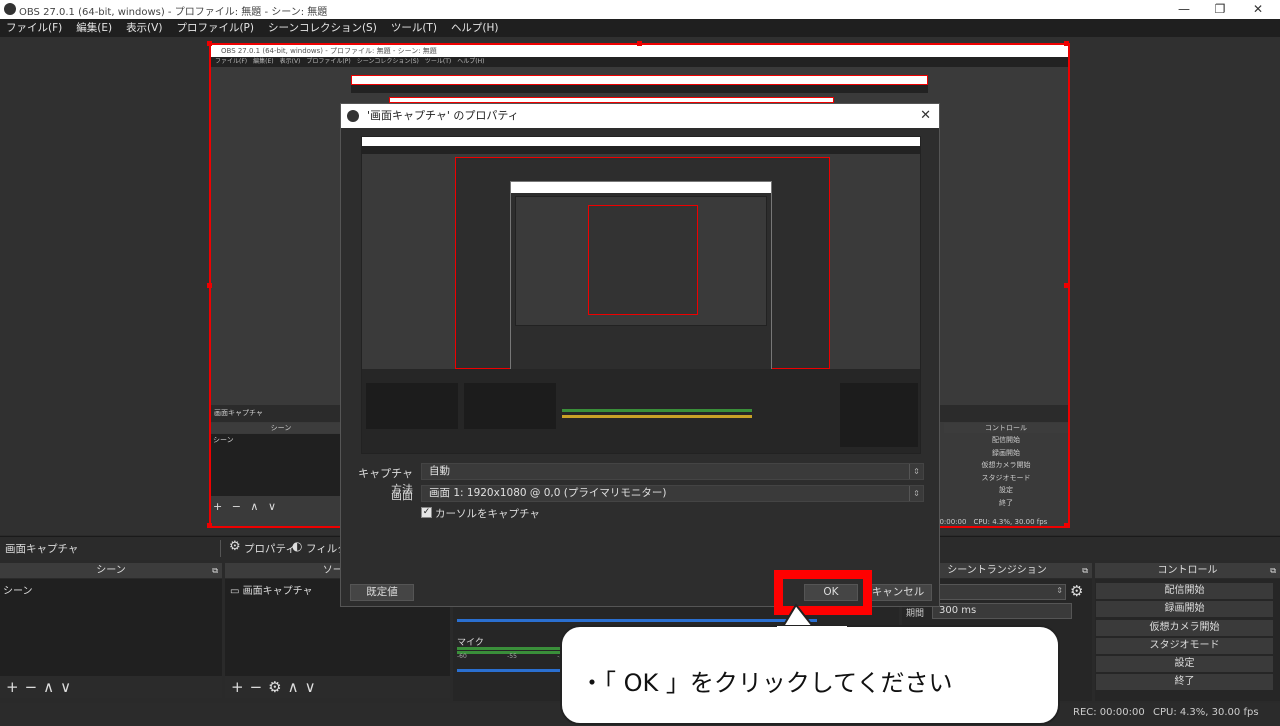  What do you see at coordinates (1258, 9) in the screenshot?
I see `close-window-button: ✕` at bounding box center [1258, 9].